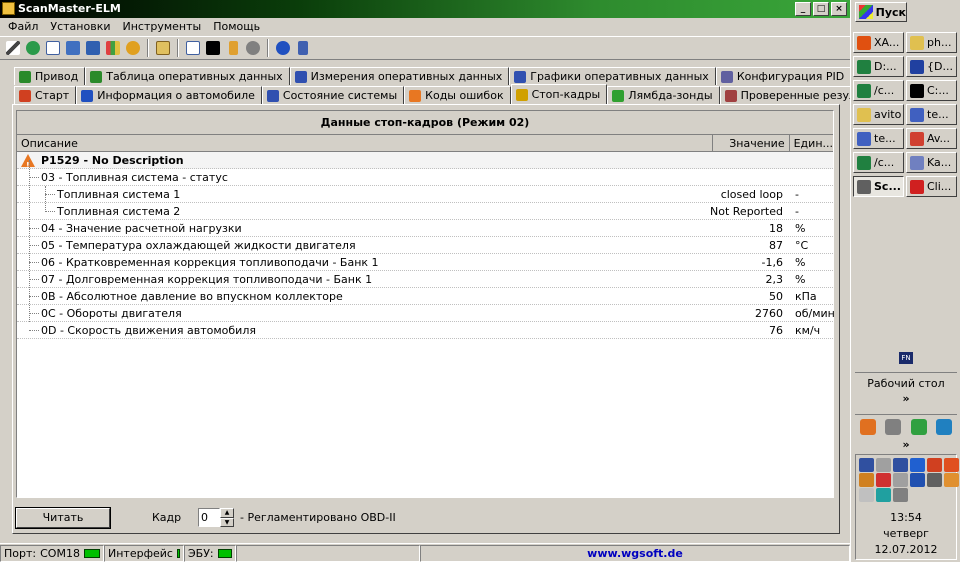 This screenshot has width=960, height=562. Describe the element at coordinates (951, 480) in the screenshot. I see `tray-volume-icon` at that location.